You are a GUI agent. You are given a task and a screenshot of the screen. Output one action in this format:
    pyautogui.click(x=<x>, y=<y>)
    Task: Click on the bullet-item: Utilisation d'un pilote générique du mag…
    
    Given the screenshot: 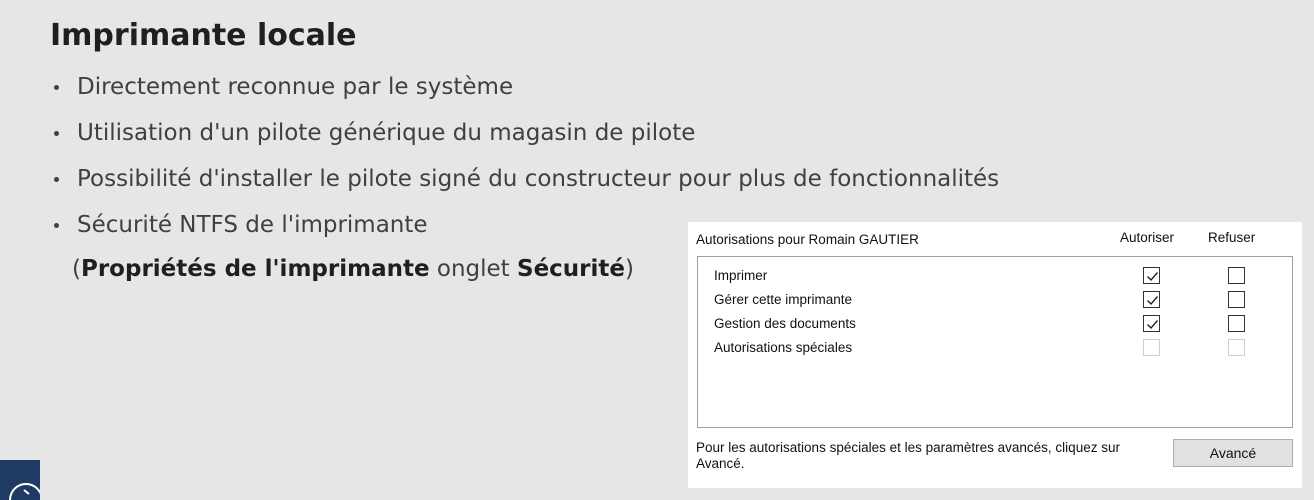 What is the action you would take?
    pyautogui.click(x=525, y=139)
    